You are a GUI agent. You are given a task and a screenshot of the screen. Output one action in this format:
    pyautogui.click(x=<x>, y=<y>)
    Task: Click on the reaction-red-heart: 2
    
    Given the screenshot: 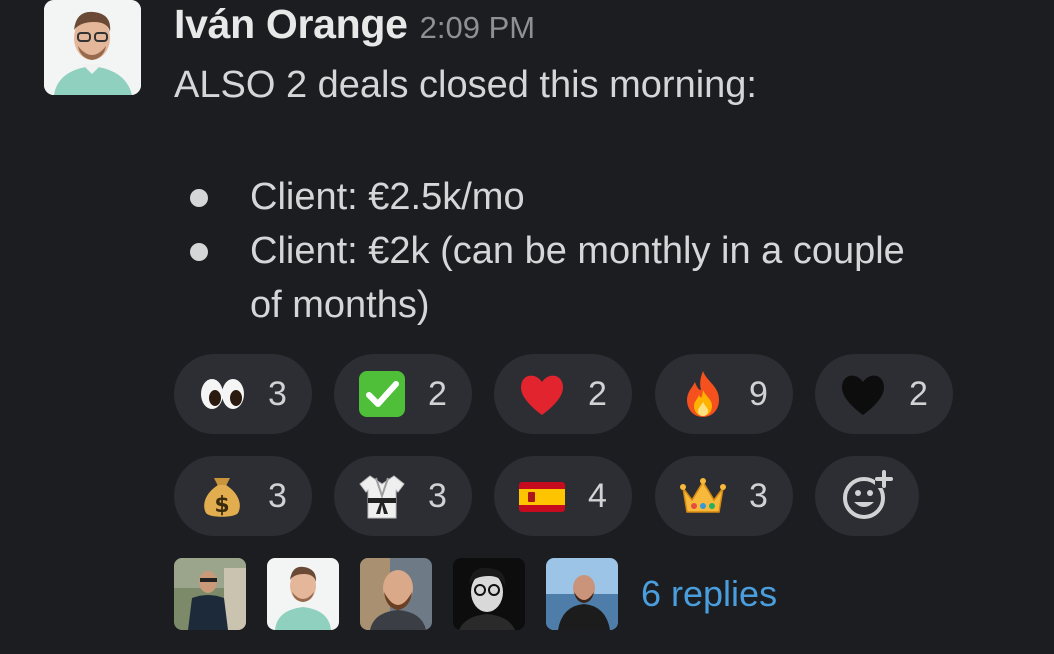 What is the action you would take?
    pyautogui.click(x=563, y=394)
    